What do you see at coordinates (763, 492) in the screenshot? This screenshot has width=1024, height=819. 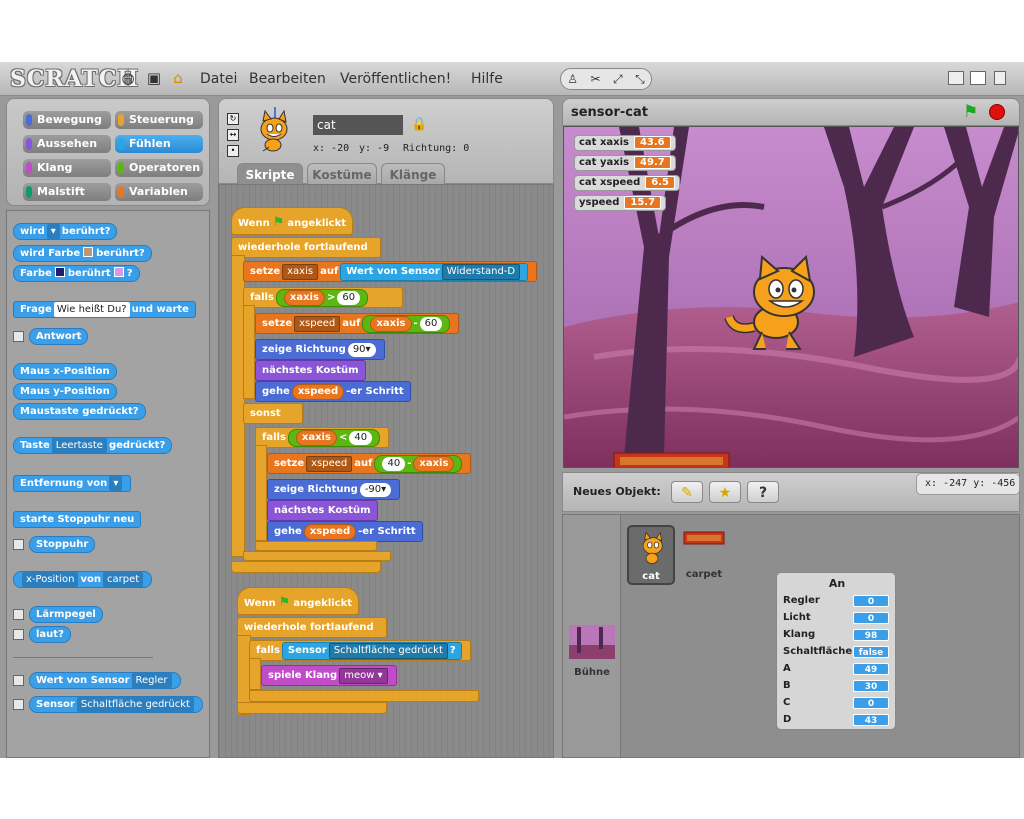 I see `random-sprite-icon: ?` at bounding box center [763, 492].